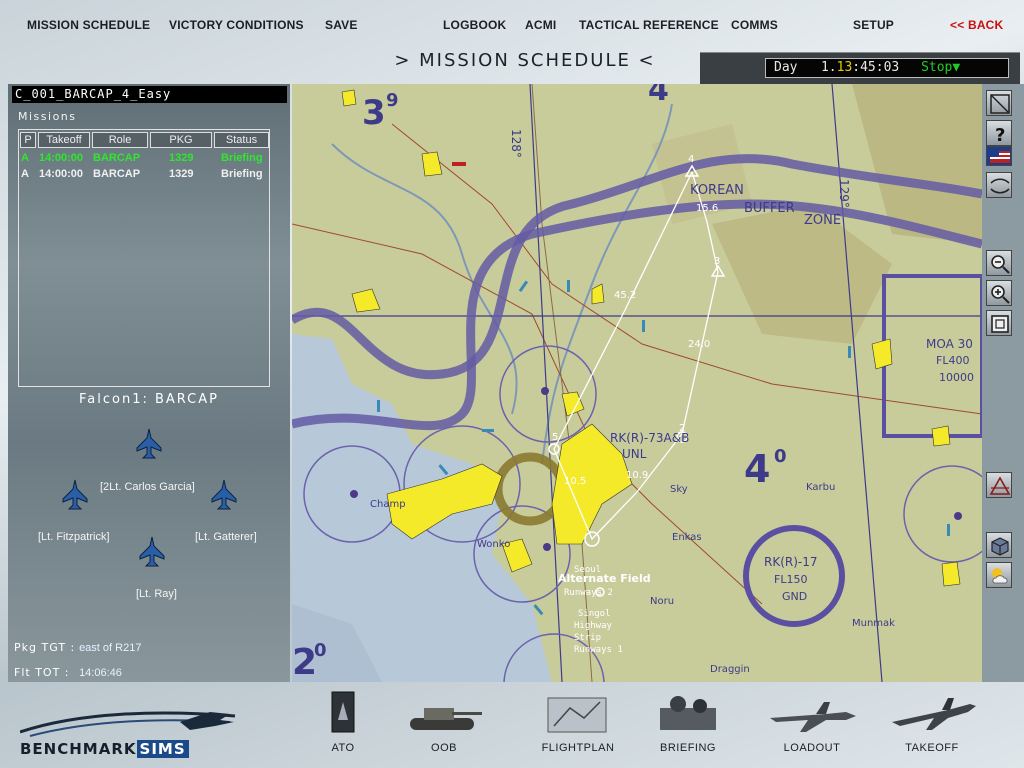  I want to click on nav-briefing-button: BRIEFING, so click(688, 726).